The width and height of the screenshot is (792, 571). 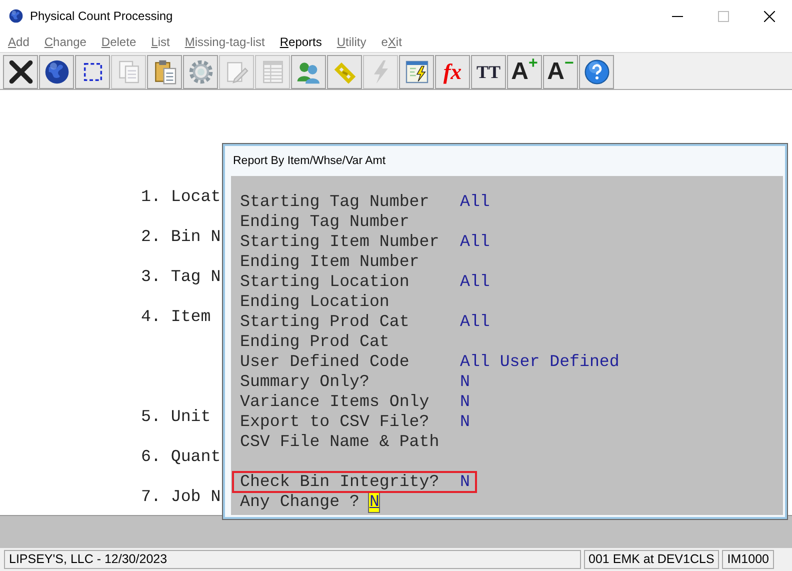 I want to click on field-label: CSV File Name & Path, so click(x=340, y=442).